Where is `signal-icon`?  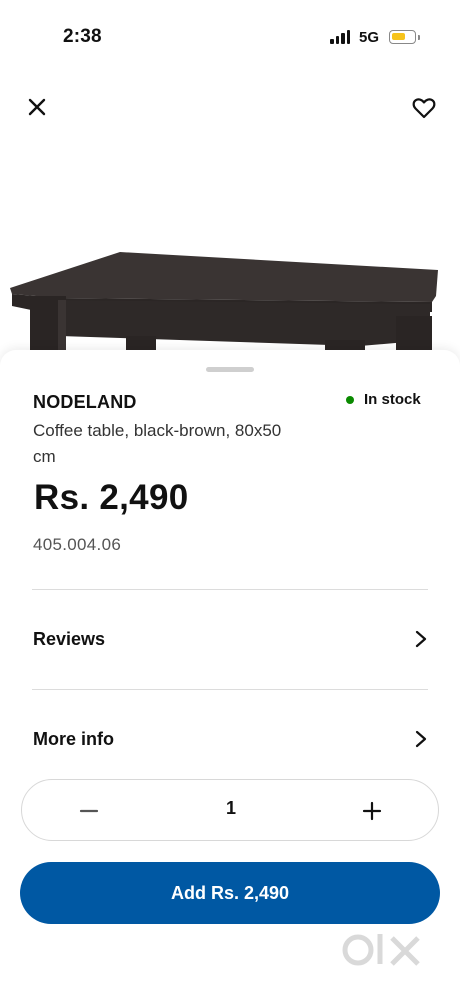
signal-icon is located at coordinates (340, 37).